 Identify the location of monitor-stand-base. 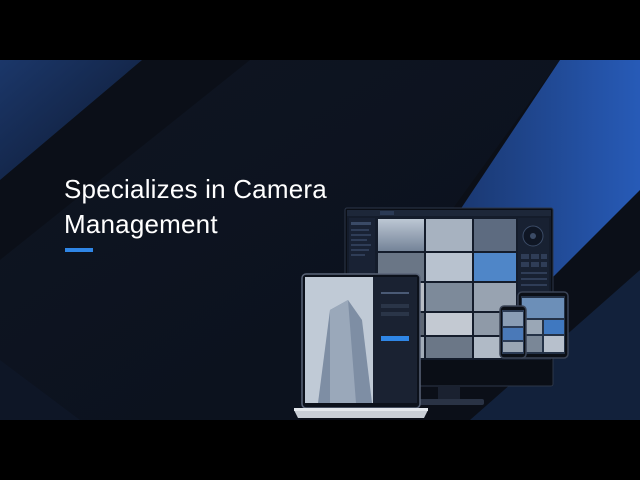
(449, 402).